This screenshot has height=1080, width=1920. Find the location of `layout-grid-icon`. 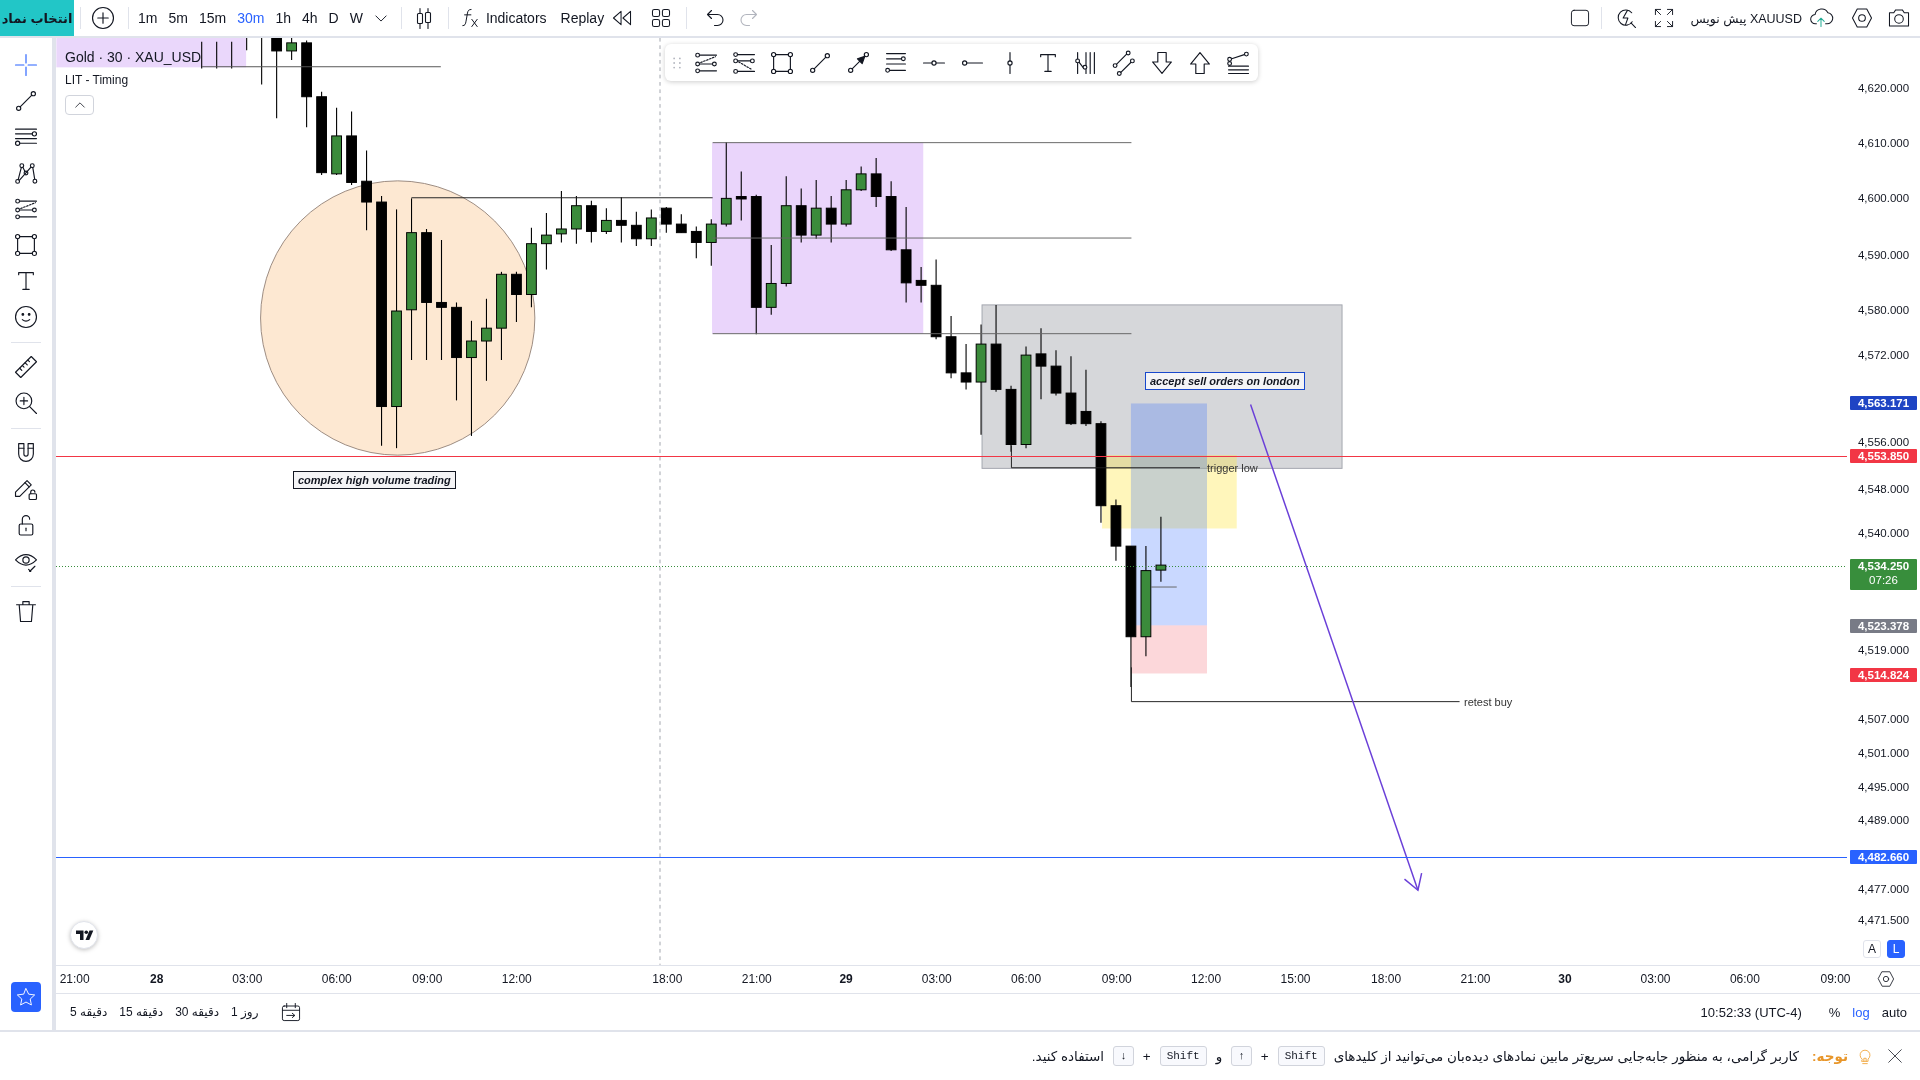

layout-grid-icon is located at coordinates (661, 18).